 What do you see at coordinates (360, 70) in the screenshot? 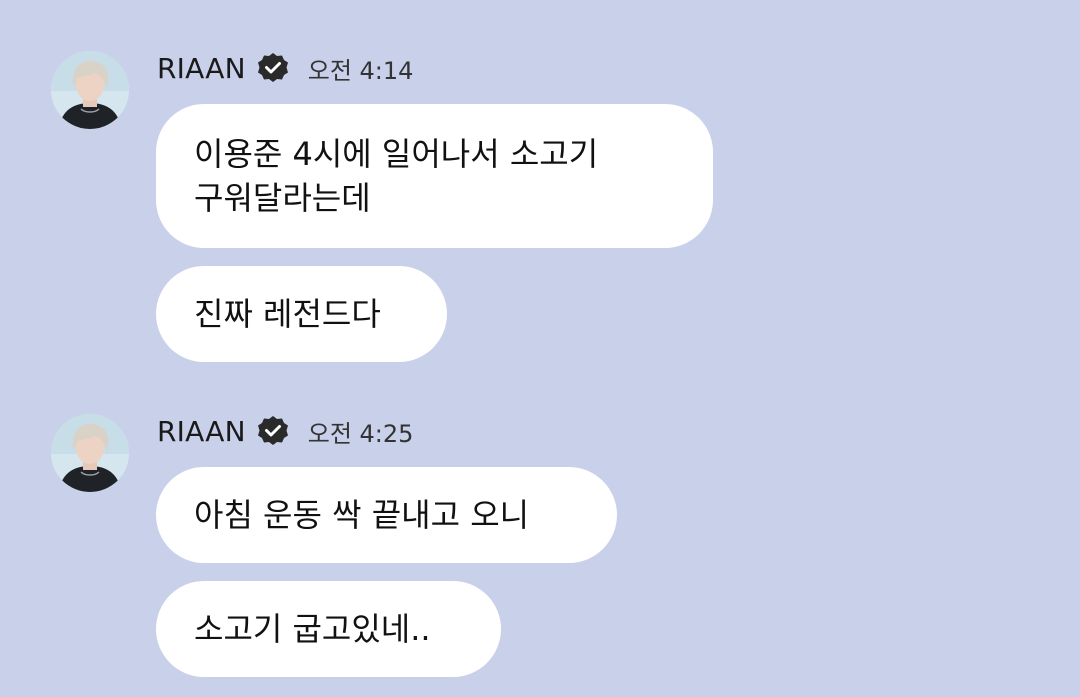
I see `message-time: 오전 4:14` at bounding box center [360, 70].